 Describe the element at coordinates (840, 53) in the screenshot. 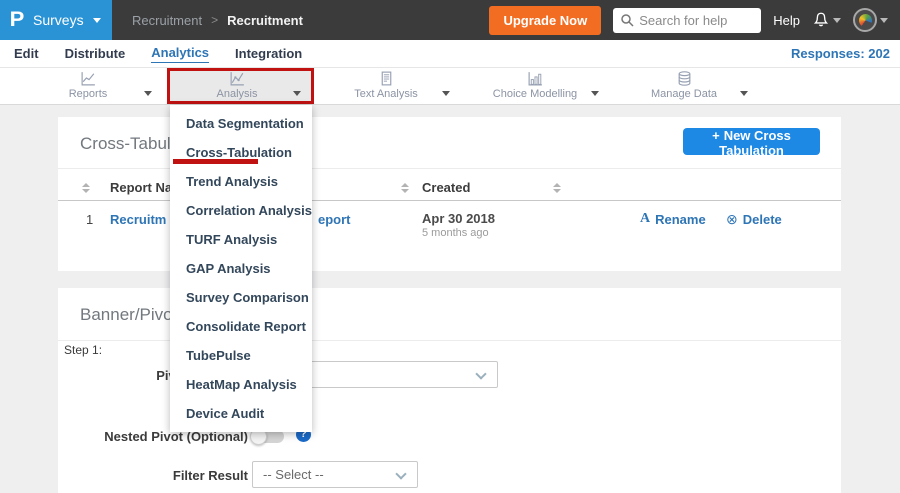

I see `responses-count: Responses: 202` at that location.